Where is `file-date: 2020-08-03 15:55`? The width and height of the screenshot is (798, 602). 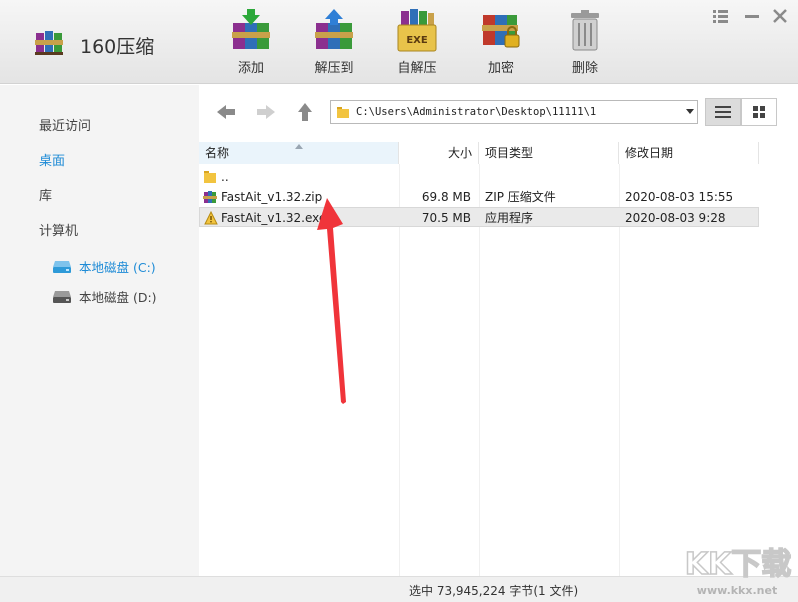
file-date: 2020-08-03 15:55 is located at coordinates (679, 197).